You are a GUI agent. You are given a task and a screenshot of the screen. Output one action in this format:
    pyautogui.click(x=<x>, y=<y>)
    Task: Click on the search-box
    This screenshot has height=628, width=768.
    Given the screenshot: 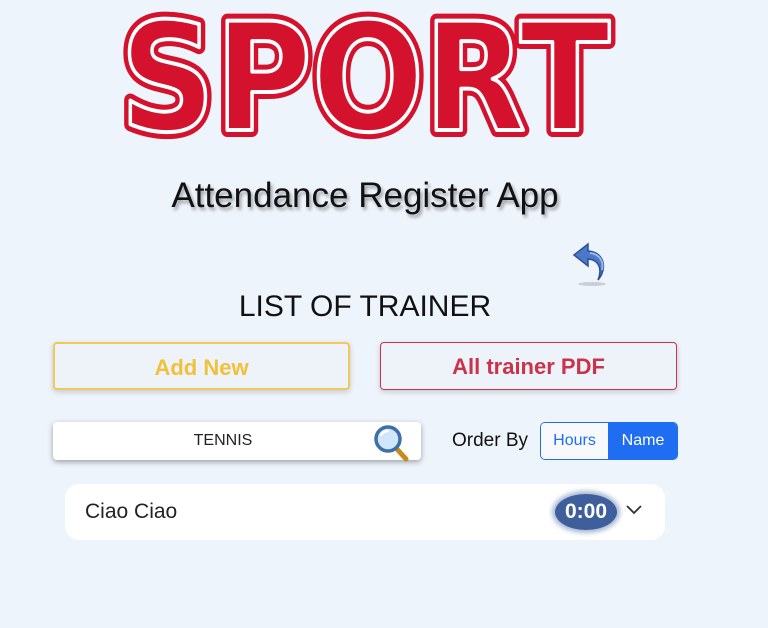 What is the action you would take?
    pyautogui.click(x=237, y=442)
    